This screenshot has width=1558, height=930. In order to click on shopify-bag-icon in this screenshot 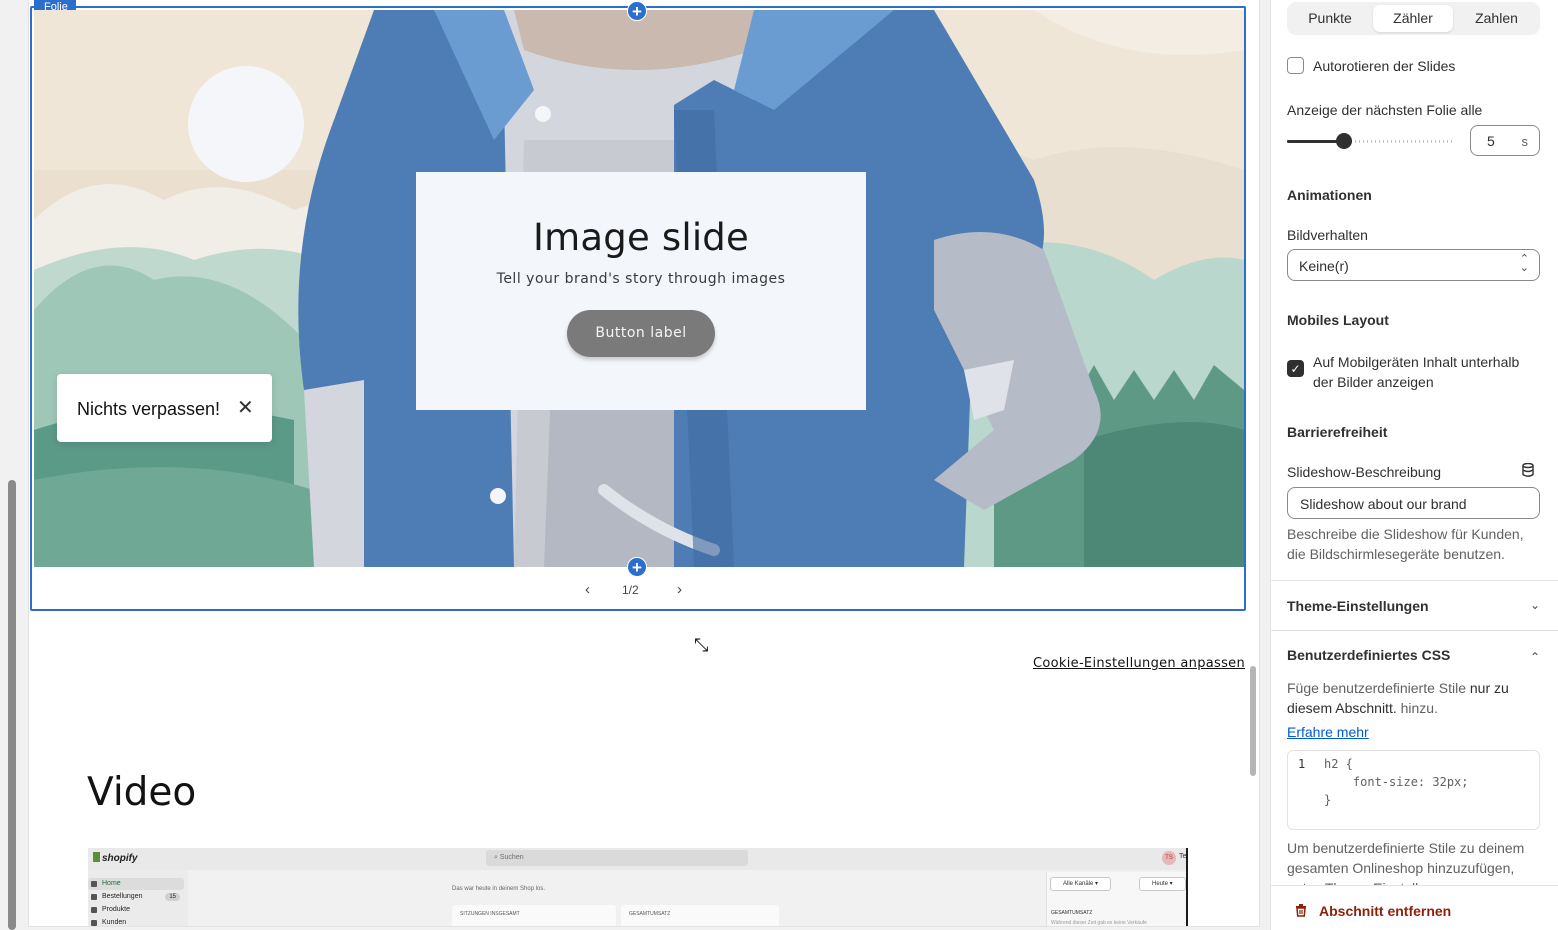, I will do `click(96, 857)`.